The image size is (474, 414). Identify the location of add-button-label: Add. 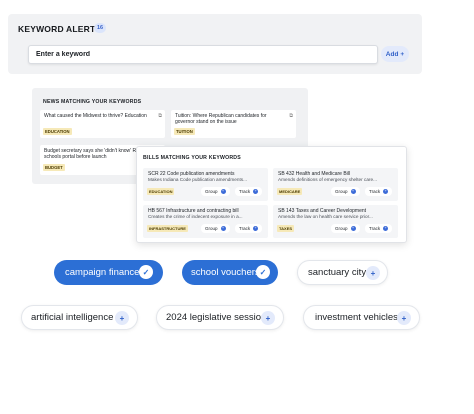
(392, 54).